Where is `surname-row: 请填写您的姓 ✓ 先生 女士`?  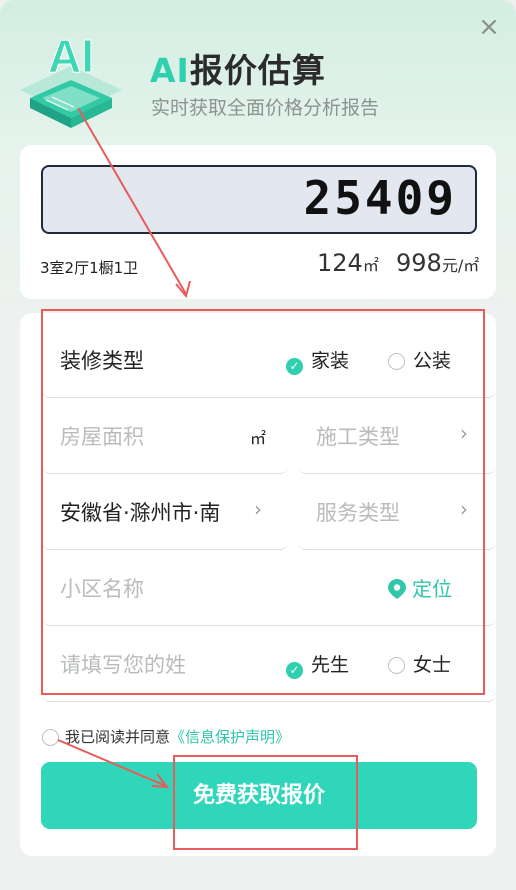
surname-row: 请填写您的姓 ✓ 先生 女士 is located at coordinates (269, 665).